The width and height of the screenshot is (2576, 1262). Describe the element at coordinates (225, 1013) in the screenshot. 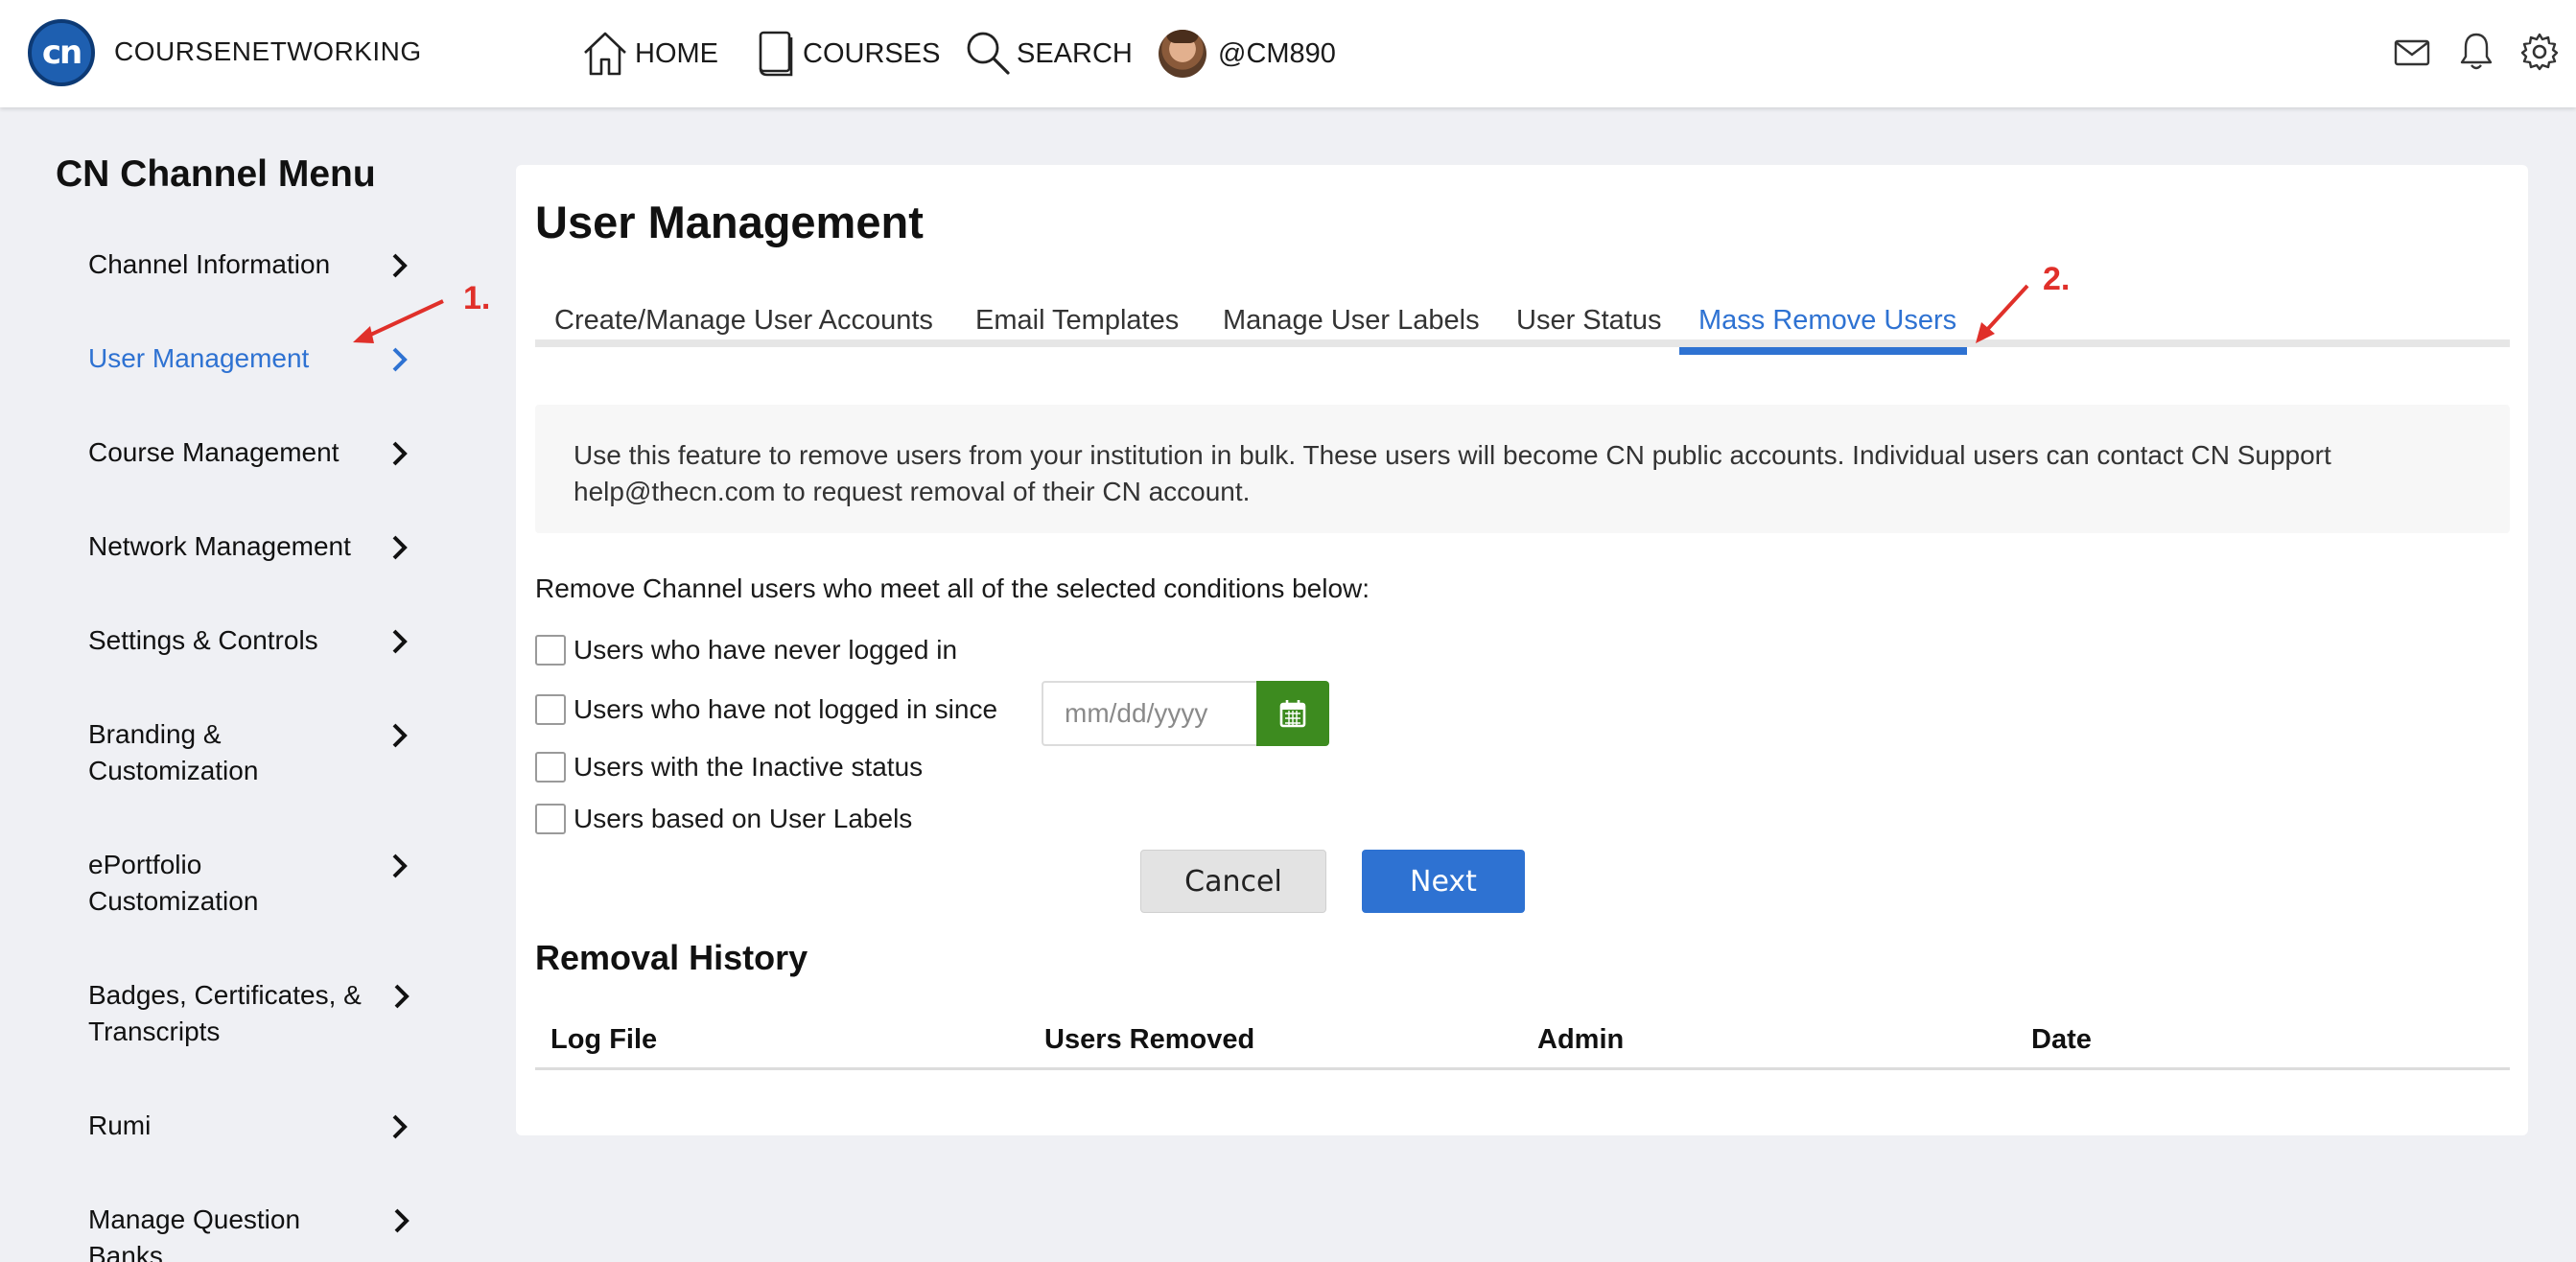

I see `sidebar-item-label: Badges, Certificates, & Transcripts` at that location.